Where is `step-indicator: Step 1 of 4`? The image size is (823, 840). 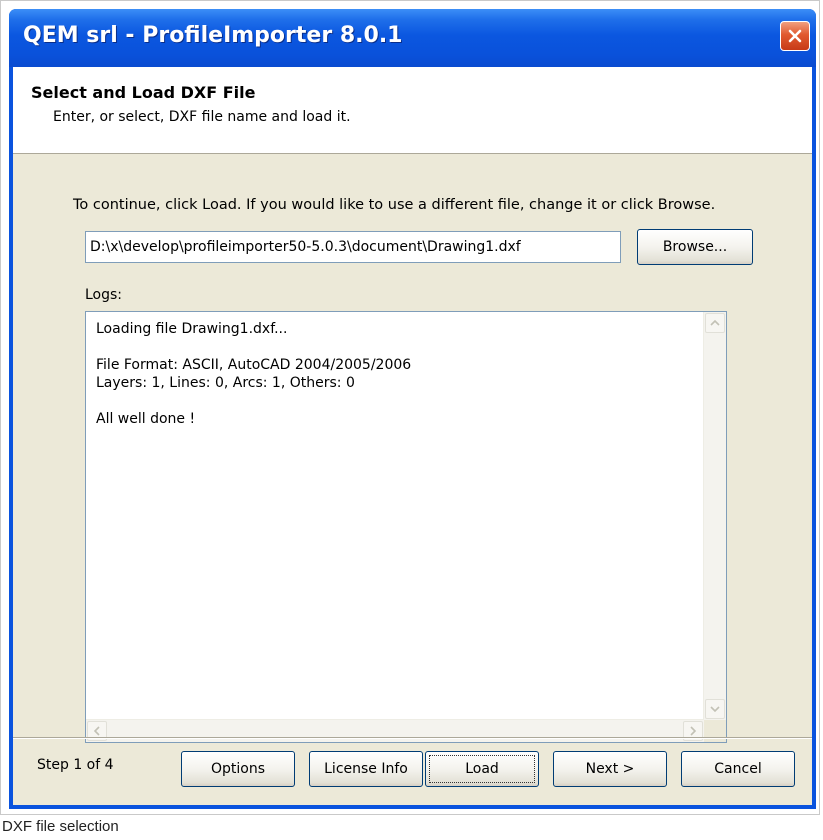
step-indicator: Step 1 of 4 is located at coordinates (75, 765).